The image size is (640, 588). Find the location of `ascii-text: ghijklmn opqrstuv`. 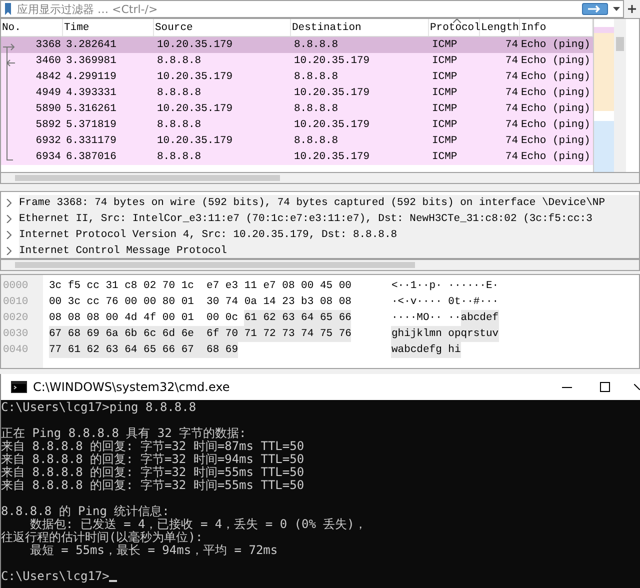

ascii-text: ghijklmn opqrstuv is located at coordinates (445, 334).